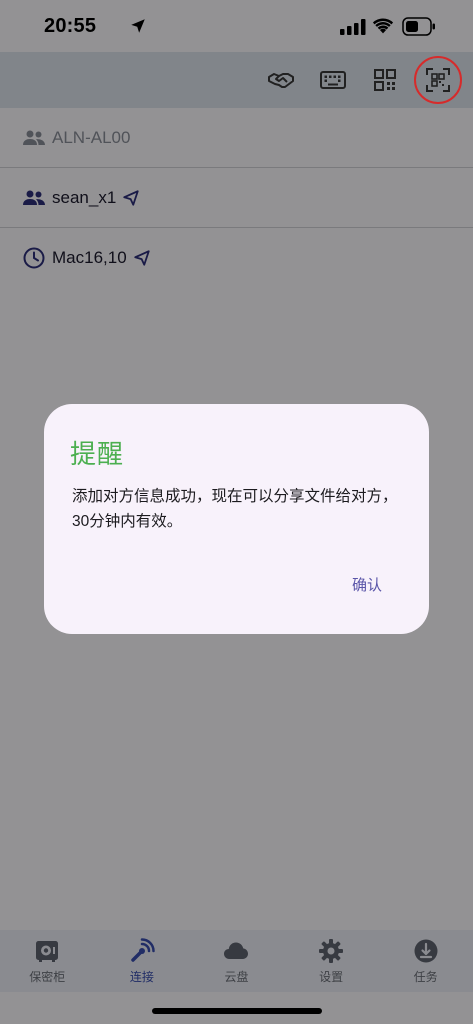 Image resolution: width=473 pixels, height=1024 pixels. I want to click on dialog-title: 提醒, so click(97, 454).